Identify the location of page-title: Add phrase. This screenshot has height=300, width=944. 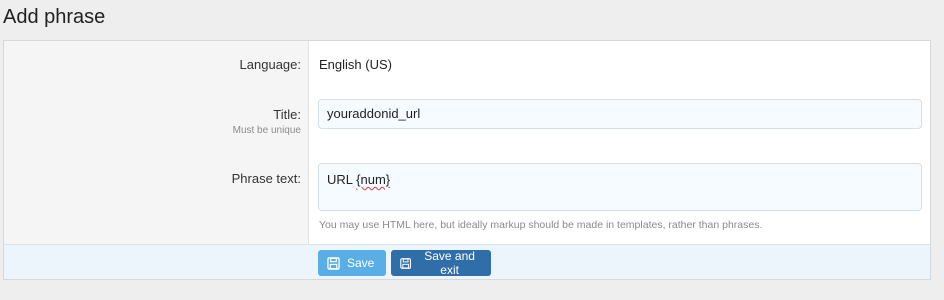
(54, 17).